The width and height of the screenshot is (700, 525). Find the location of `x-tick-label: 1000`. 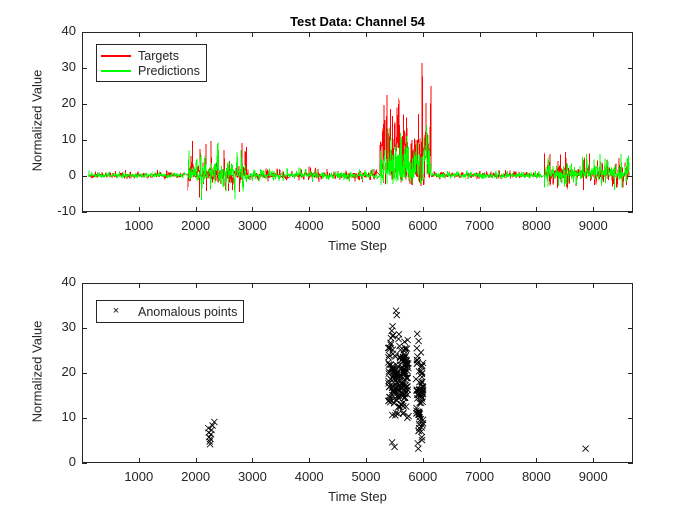

x-tick-label: 1000 is located at coordinates (139, 225).